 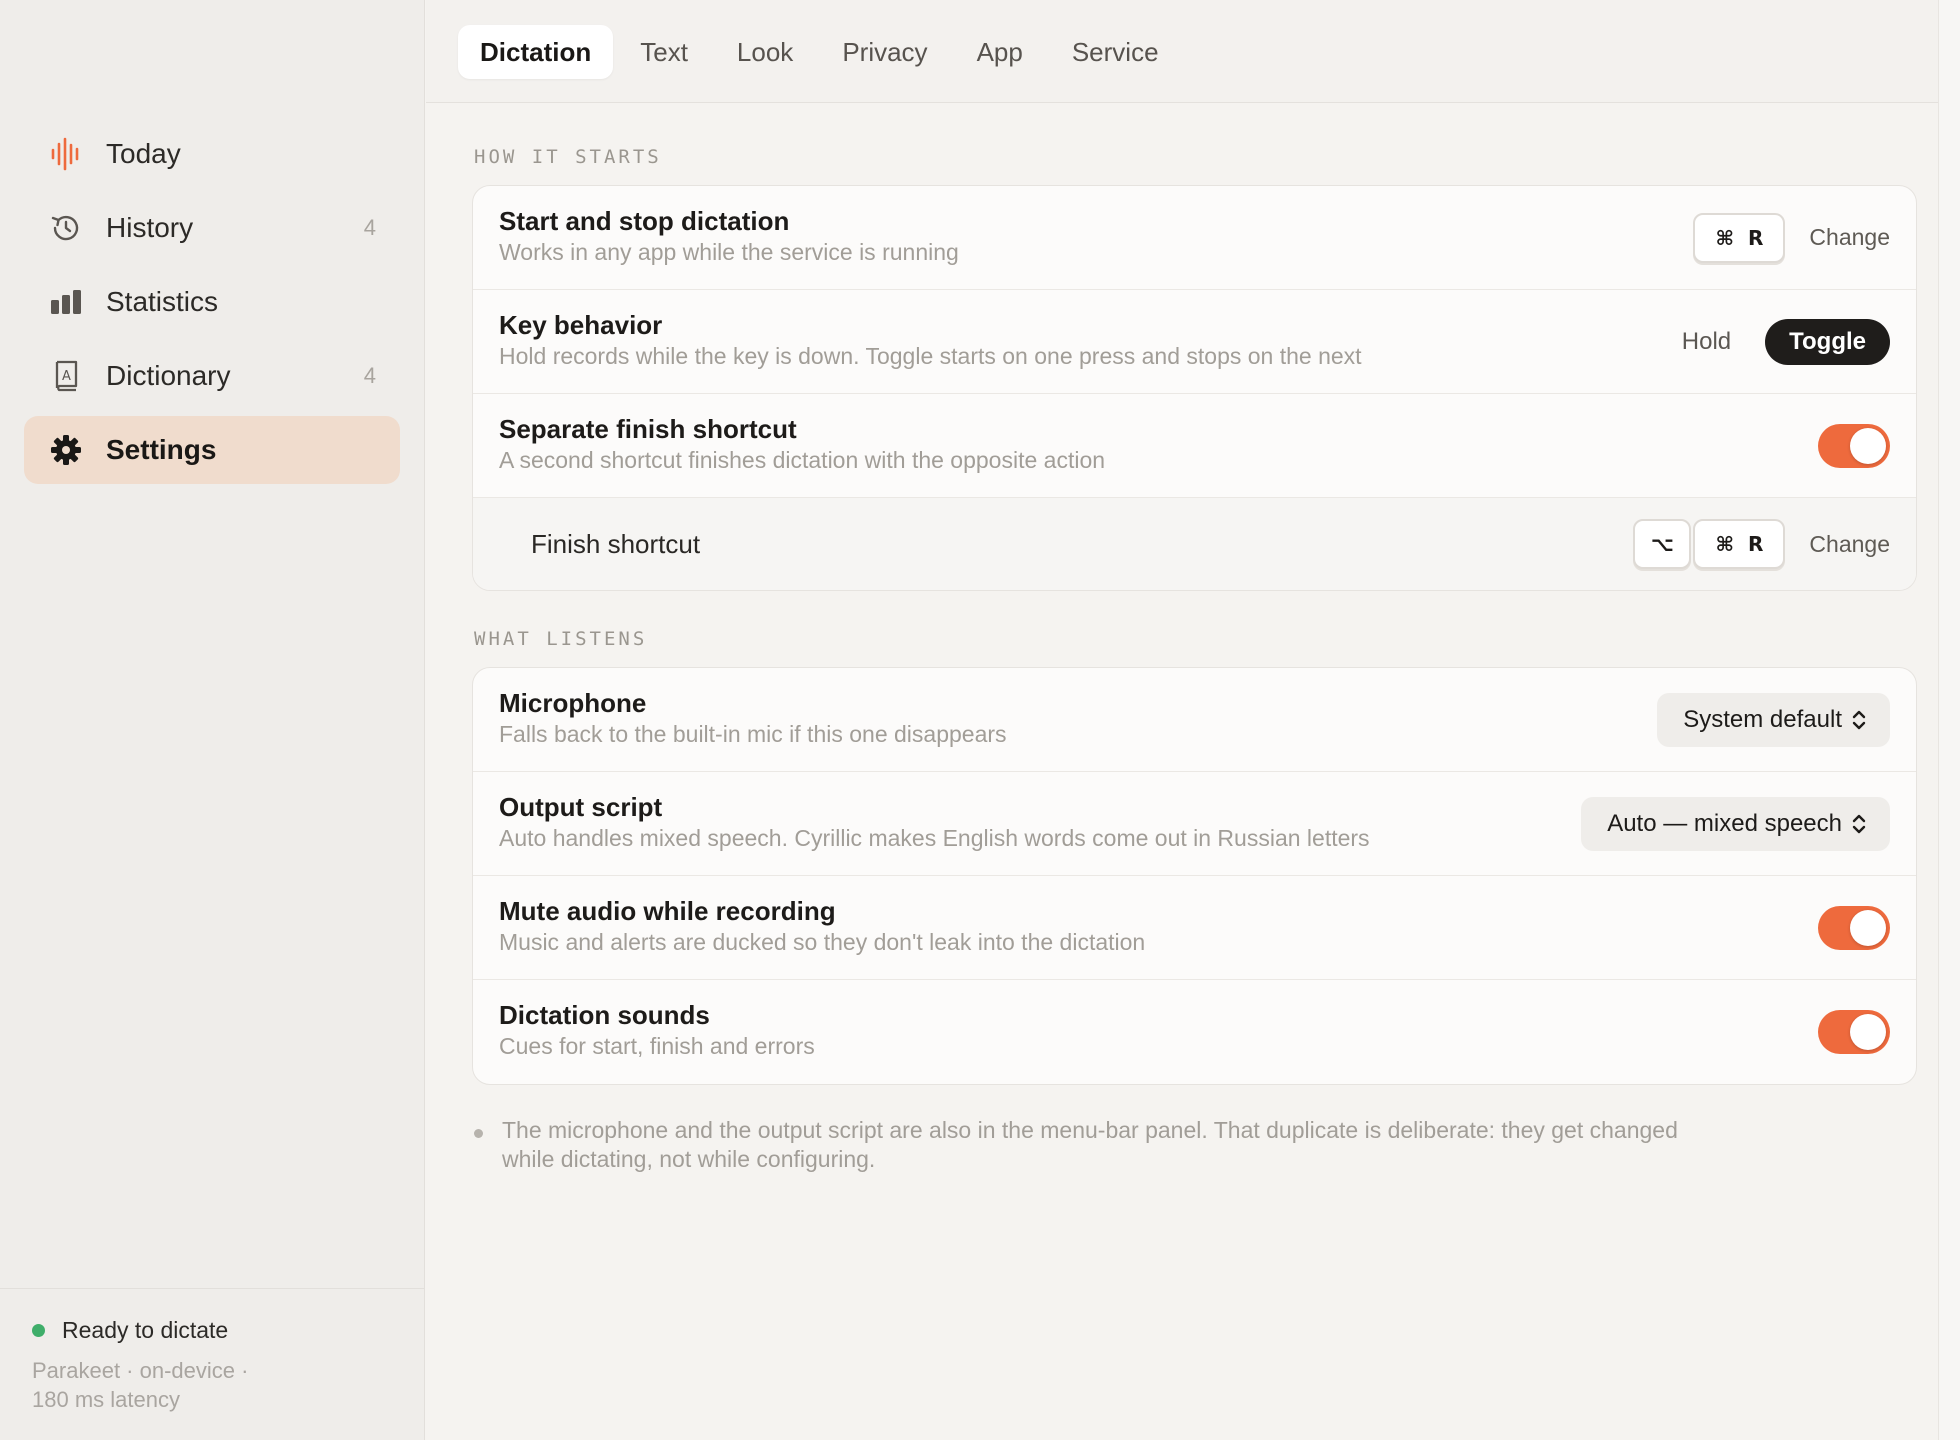 What do you see at coordinates (536, 52) in the screenshot?
I see `tab-dictation: Dictation` at bounding box center [536, 52].